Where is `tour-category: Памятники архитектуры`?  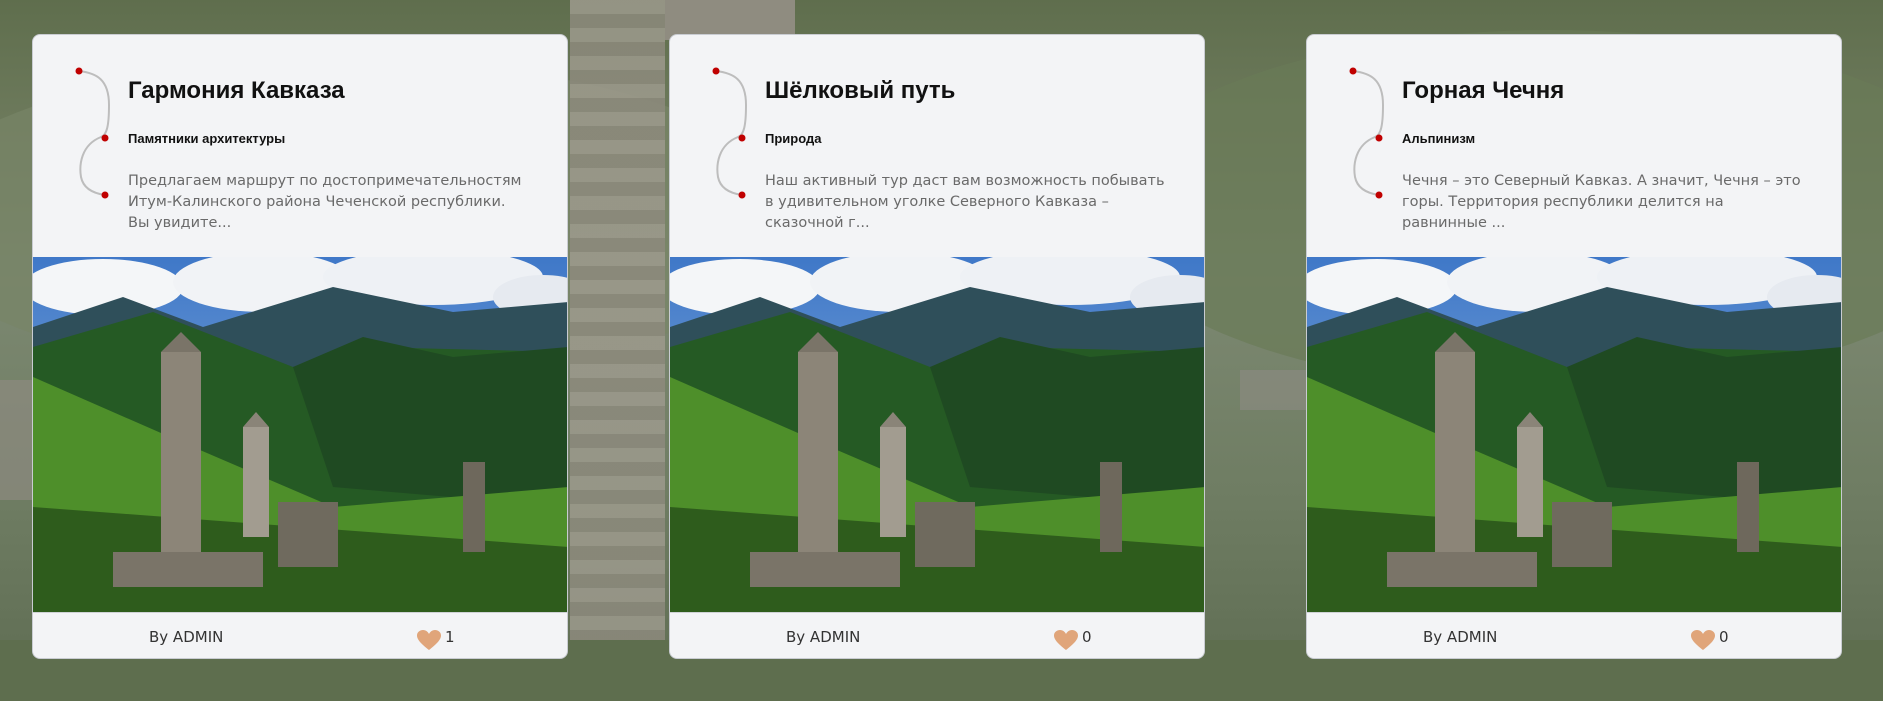
tour-category: Памятники архитектуры is located at coordinates (207, 138).